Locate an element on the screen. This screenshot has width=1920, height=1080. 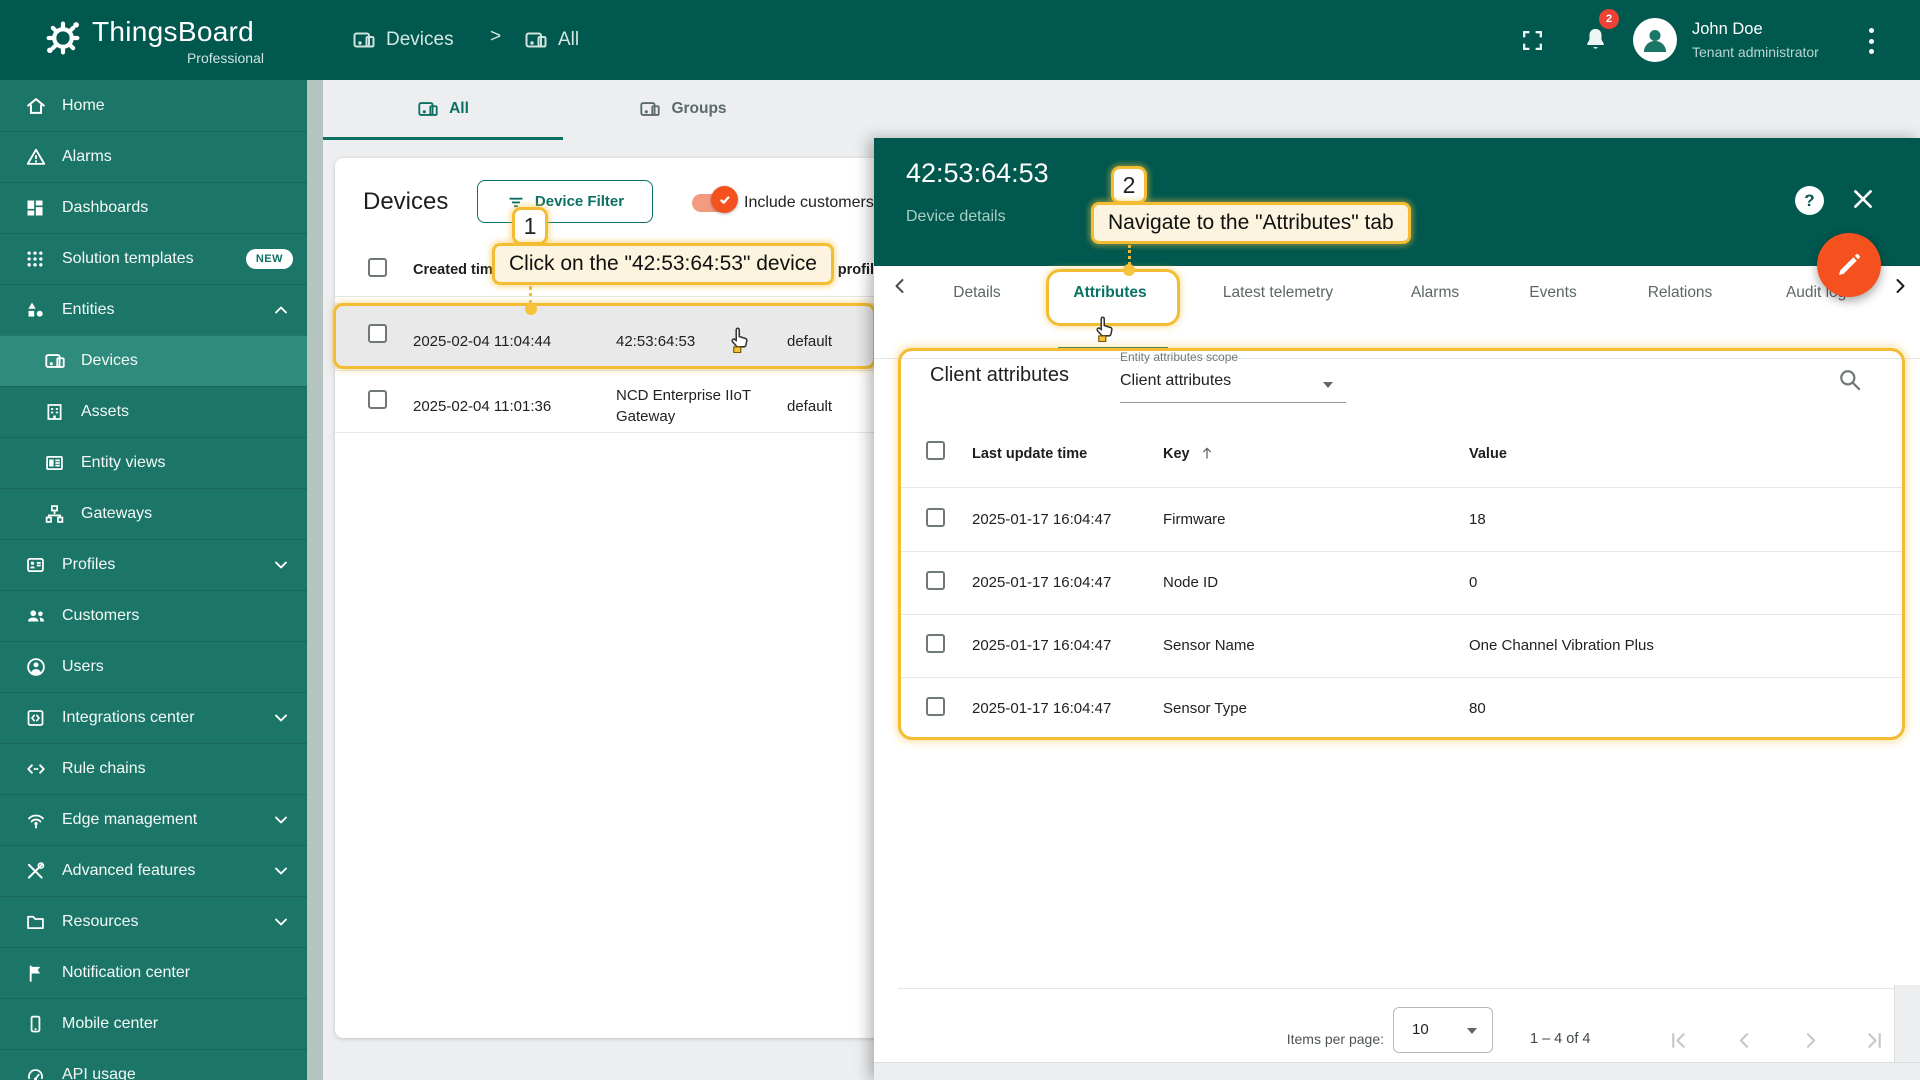
tab-attributes: Attributes is located at coordinates (1109, 293).